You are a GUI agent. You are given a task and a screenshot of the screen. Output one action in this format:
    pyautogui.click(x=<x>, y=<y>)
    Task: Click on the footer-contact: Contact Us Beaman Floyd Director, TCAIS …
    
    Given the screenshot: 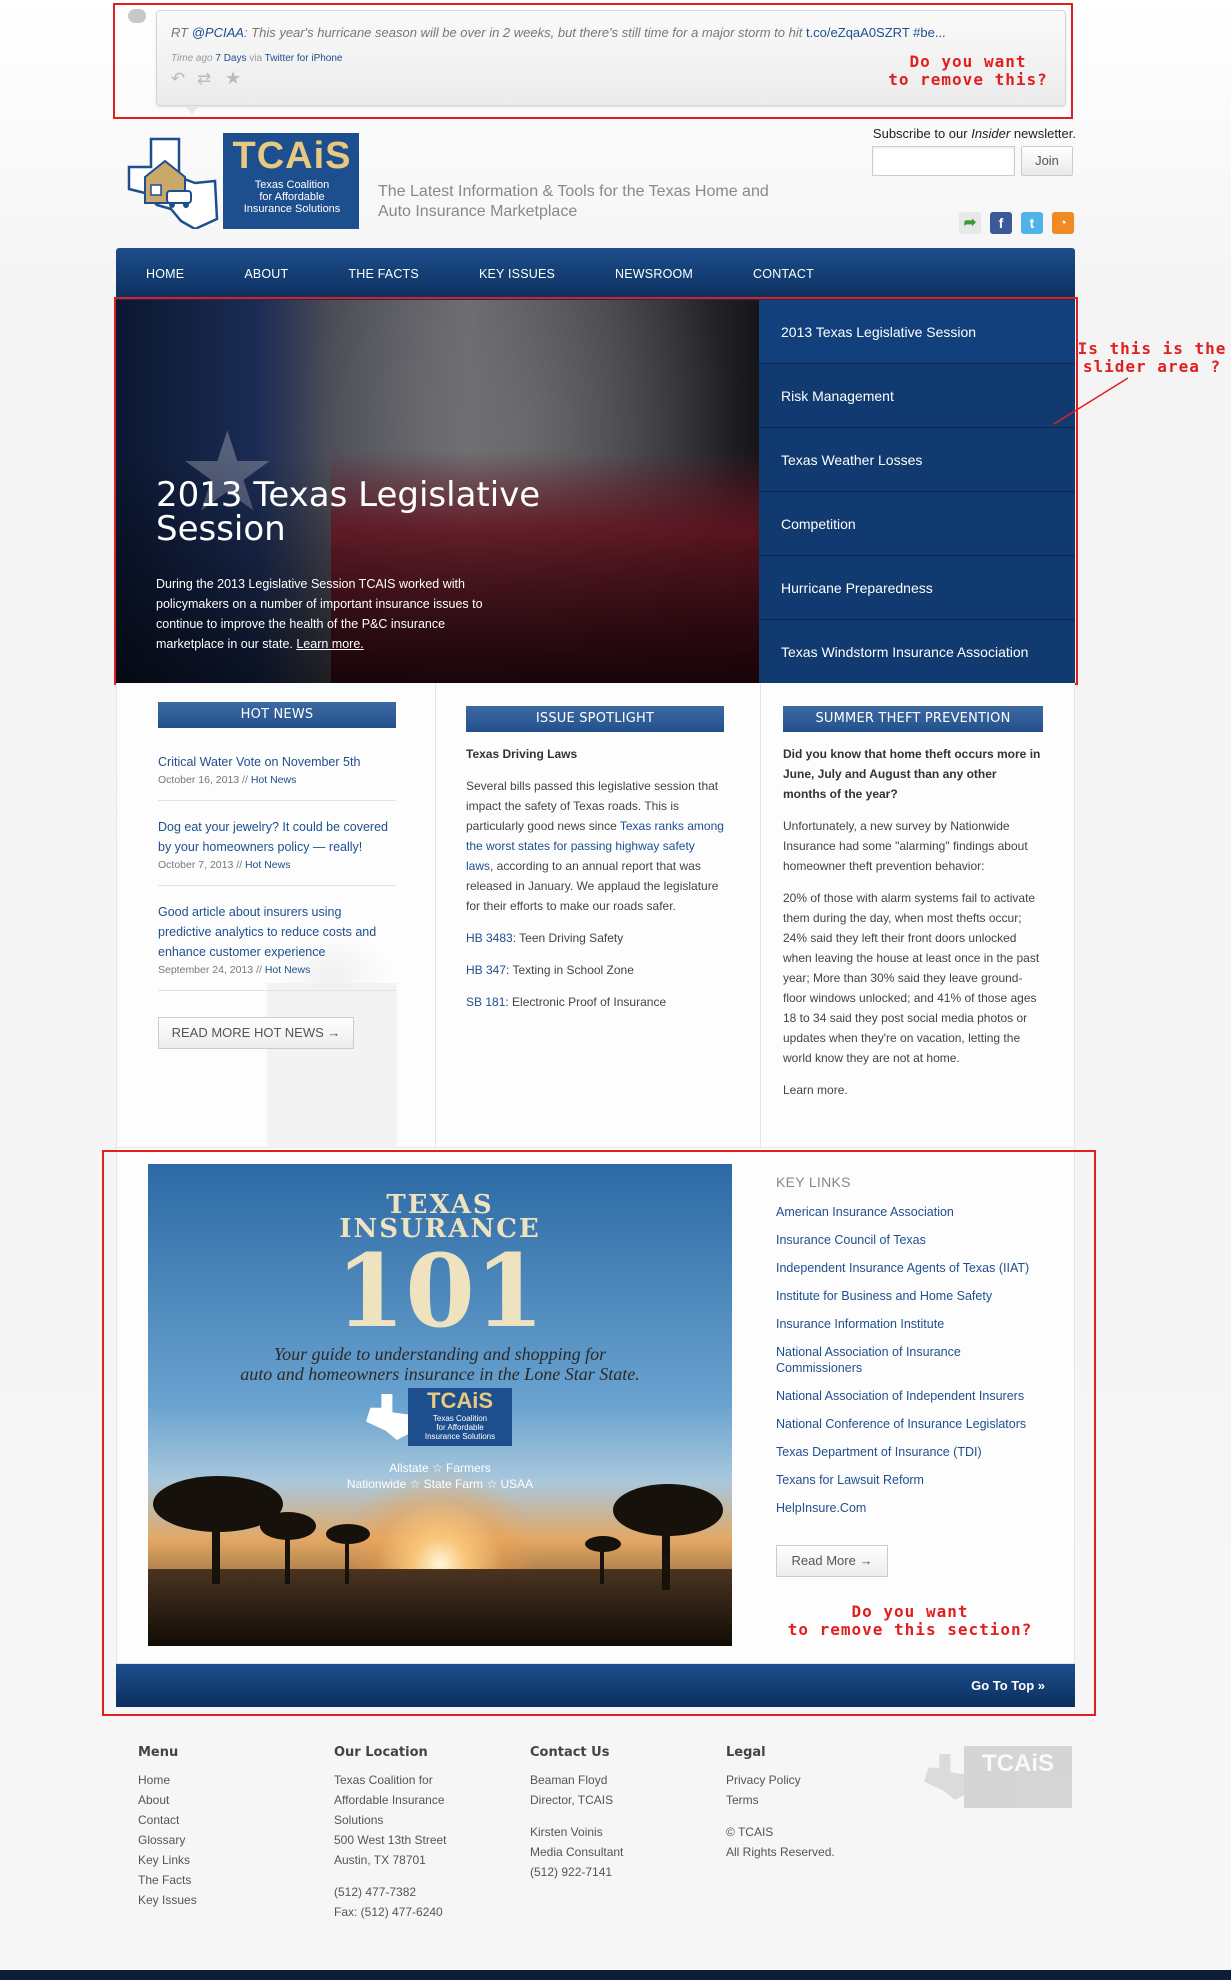 What is the action you would take?
    pyautogui.click(x=620, y=1813)
    